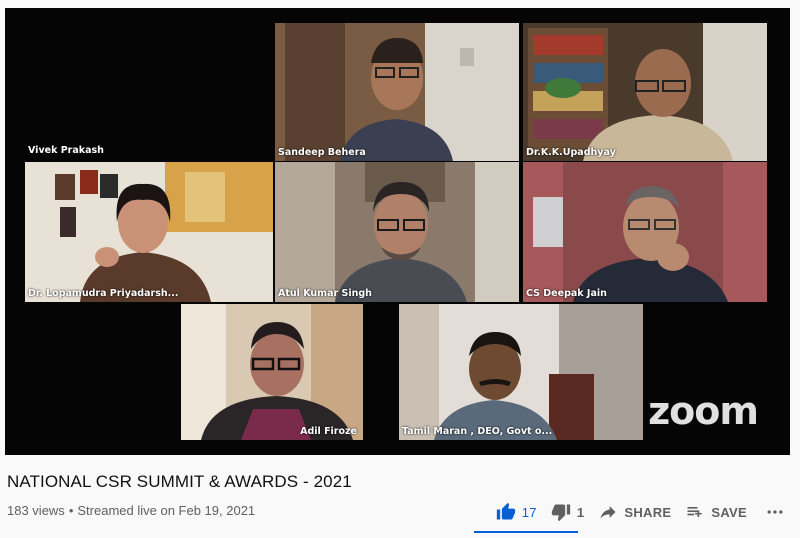 Image resolution: width=800 pixels, height=538 pixels. What do you see at coordinates (66, 150) in the screenshot?
I see `participant-name: Vivek Prakash` at bounding box center [66, 150].